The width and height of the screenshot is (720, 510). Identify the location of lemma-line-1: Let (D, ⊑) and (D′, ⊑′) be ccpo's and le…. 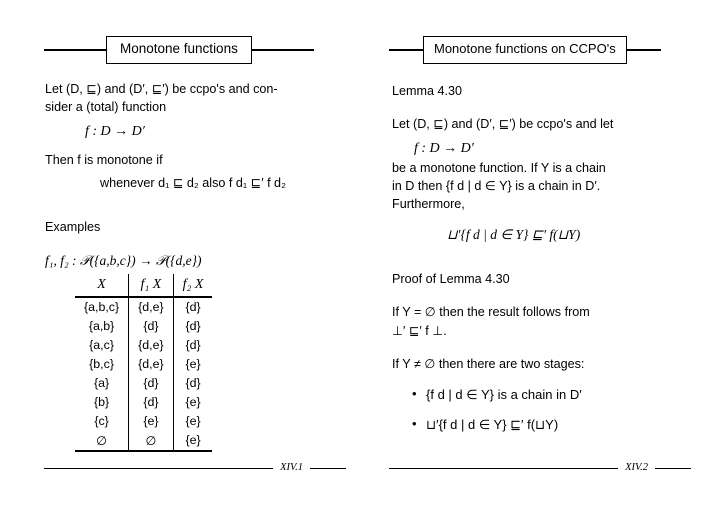
(541, 124).